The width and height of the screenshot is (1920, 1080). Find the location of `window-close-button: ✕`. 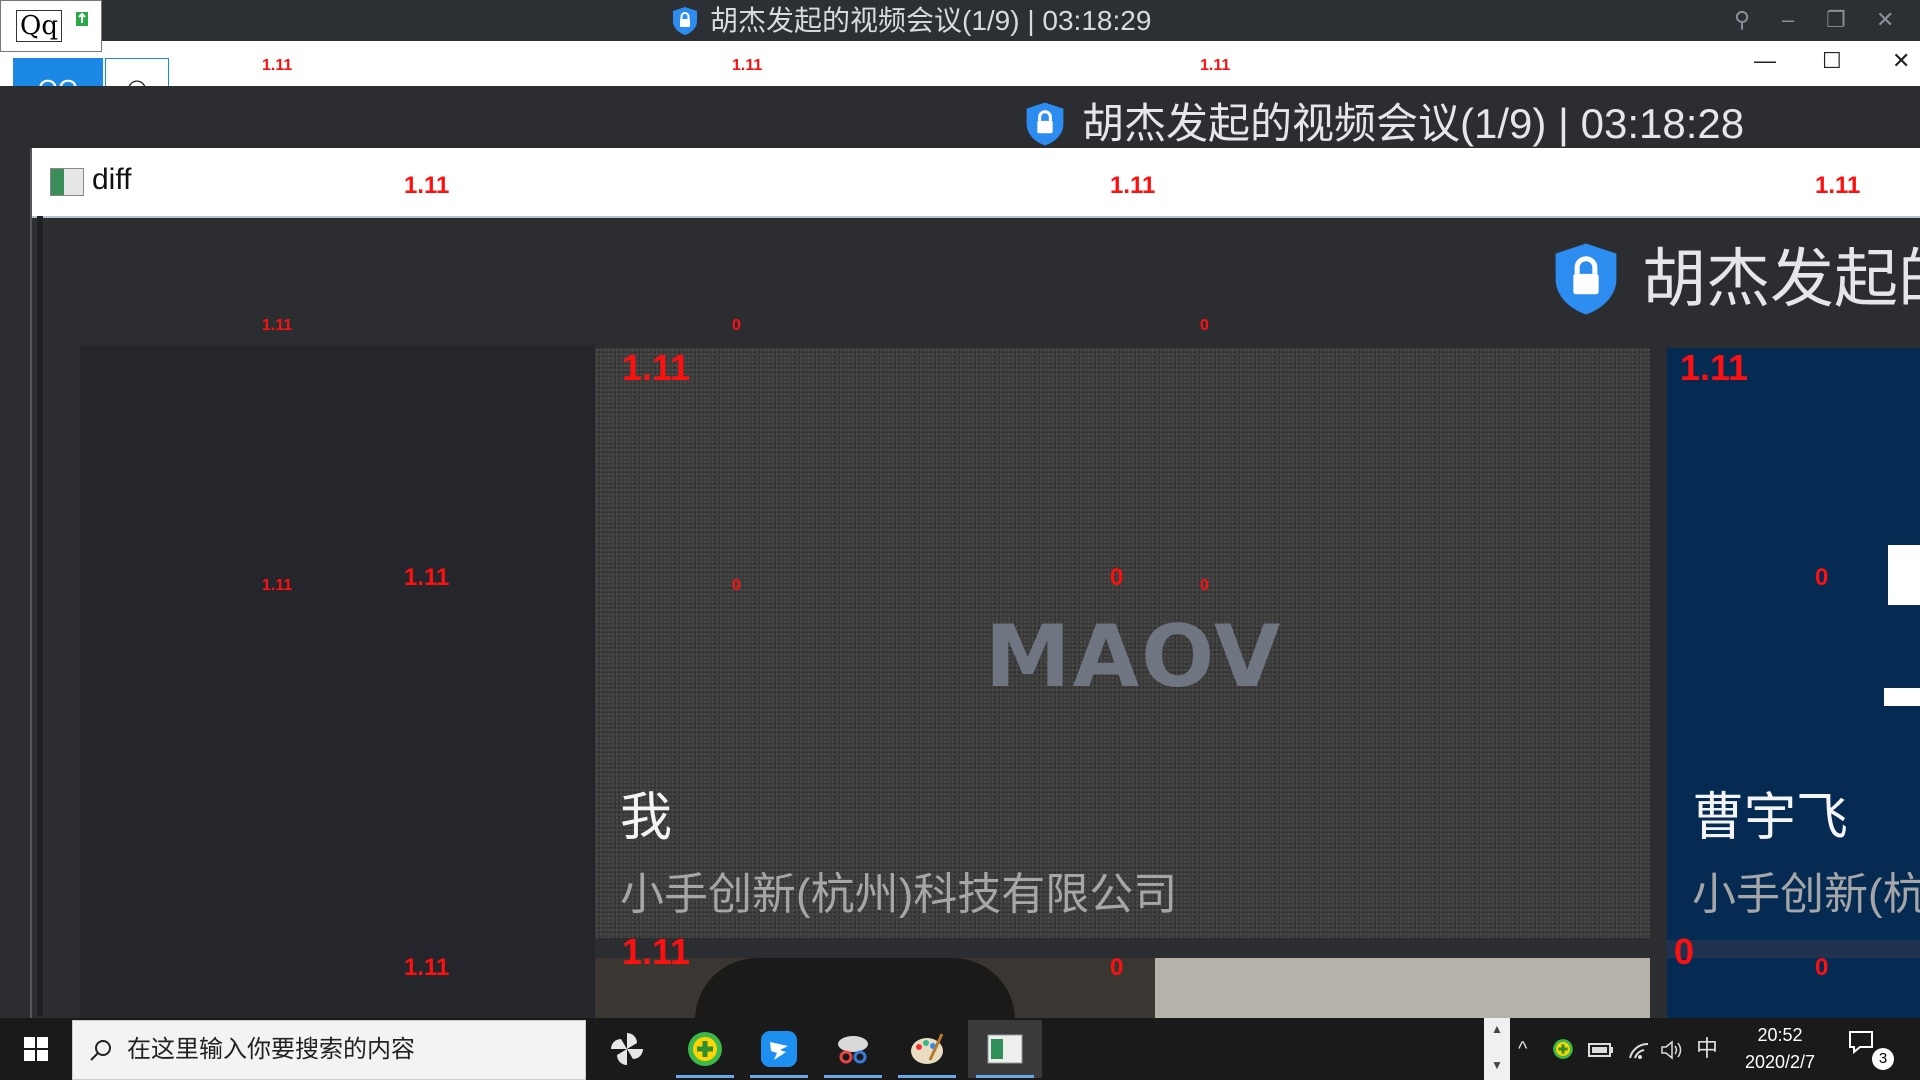

window-close-button: ✕ is located at coordinates (1901, 61).